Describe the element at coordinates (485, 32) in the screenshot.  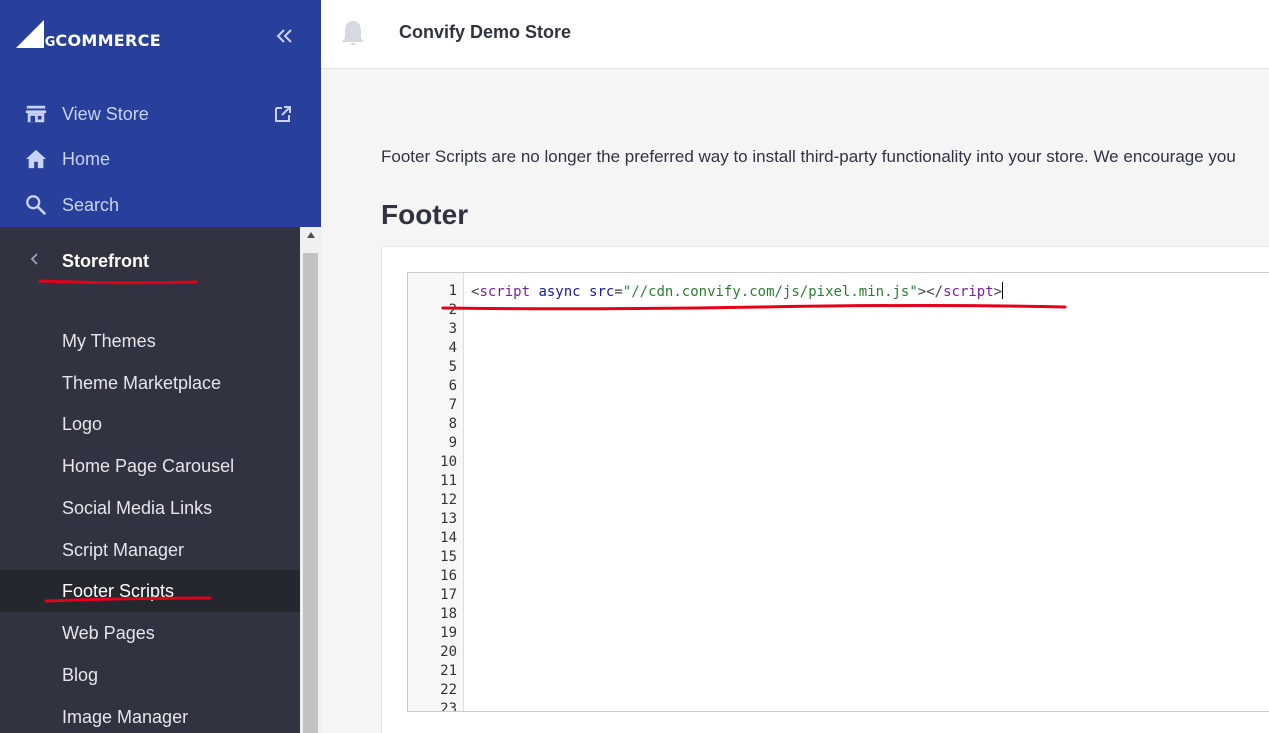
I see `store-name: Convify Demo Store` at that location.